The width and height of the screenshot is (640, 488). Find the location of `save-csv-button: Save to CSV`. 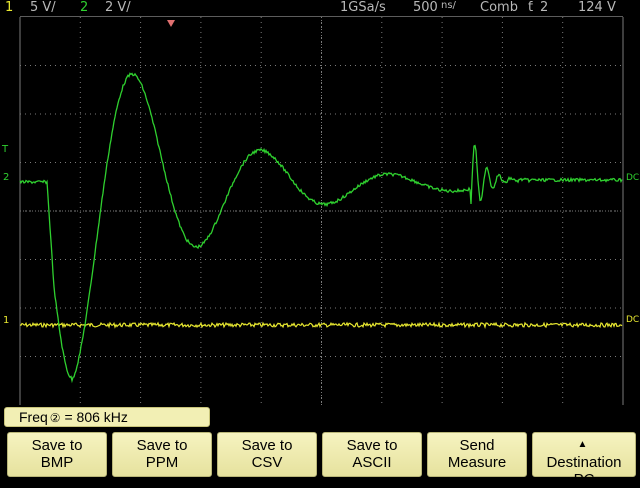

save-csv-button: Save to CSV is located at coordinates (267, 454).